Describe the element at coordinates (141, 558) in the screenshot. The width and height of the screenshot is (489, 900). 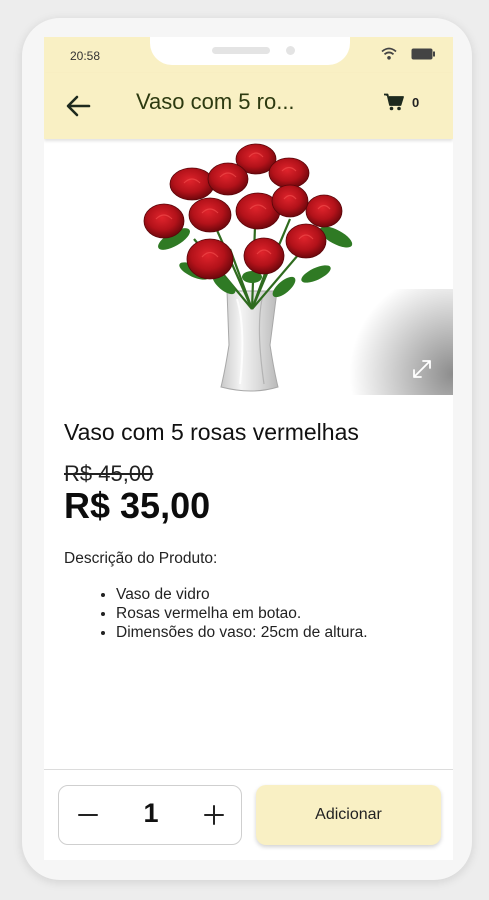
I see `description-label: Descrição do Produto:` at that location.